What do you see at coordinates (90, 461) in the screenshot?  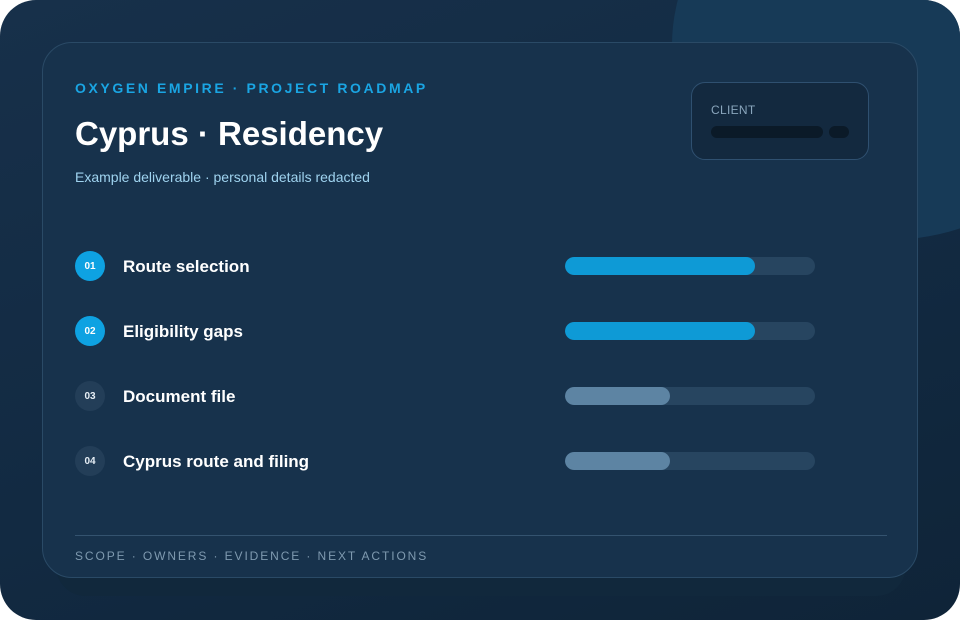 I see `step-number-badge: 04` at bounding box center [90, 461].